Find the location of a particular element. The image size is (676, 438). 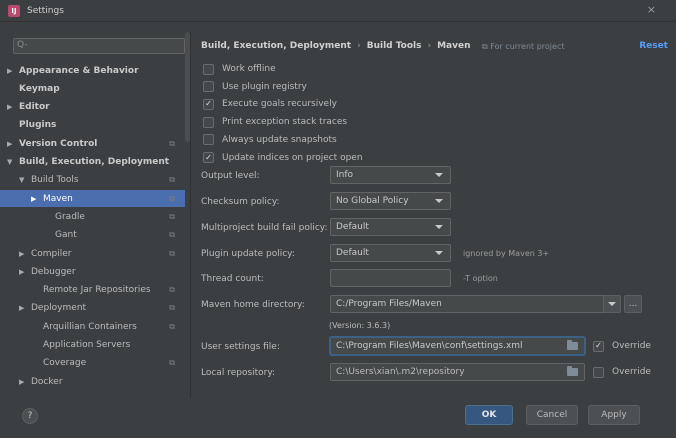

help-button: ? is located at coordinates (30, 416).